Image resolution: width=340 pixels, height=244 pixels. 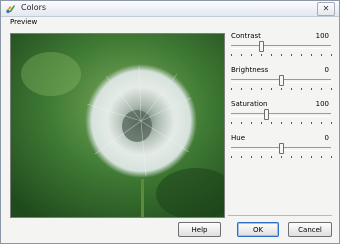 What do you see at coordinates (24, 22) in the screenshot?
I see `preview-label: Preview` at bounding box center [24, 22].